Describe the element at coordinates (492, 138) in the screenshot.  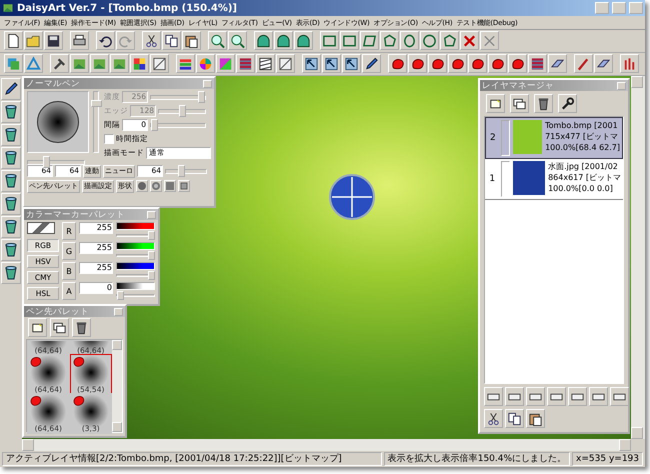
I see `layer-number: 2` at that location.